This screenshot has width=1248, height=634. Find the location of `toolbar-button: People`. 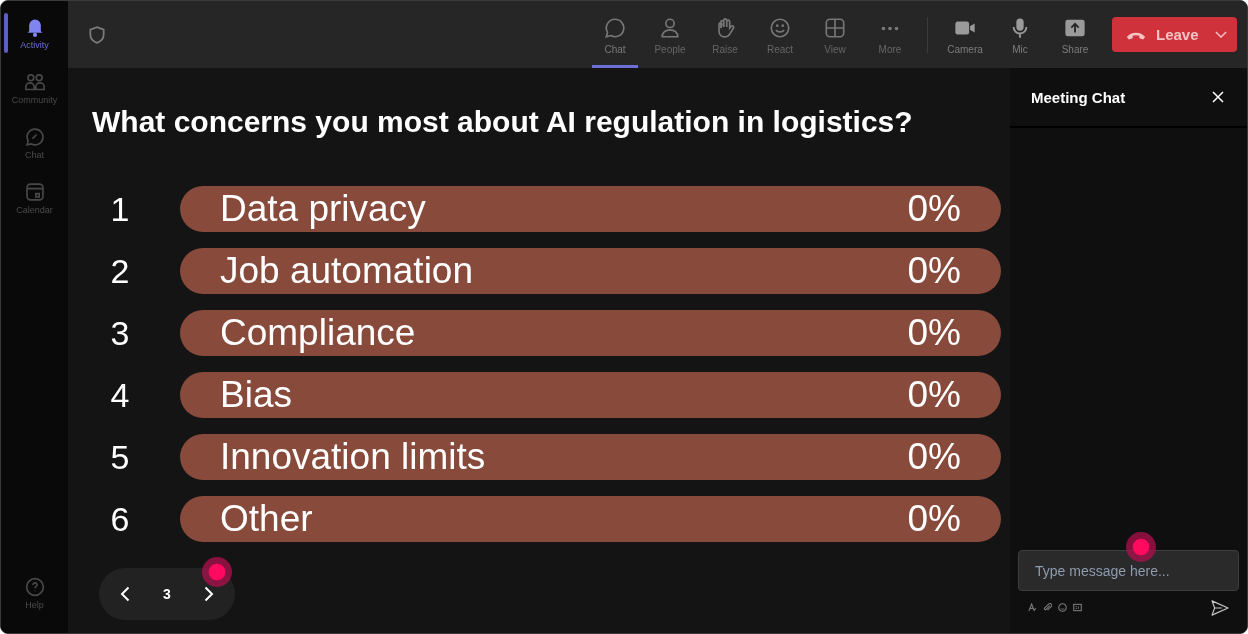

toolbar-button: People is located at coordinates (670, 34).